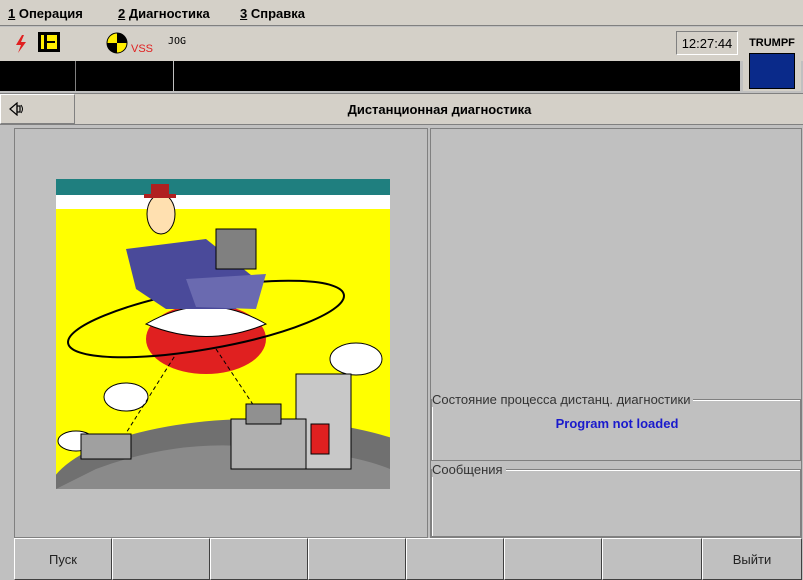 Image resolution: width=803 pixels, height=580 pixels. What do you see at coordinates (563, 399) in the screenshot?
I see `process-state-label: Состояние процесса дистанц. диагностики` at bounding box center [563, 399].